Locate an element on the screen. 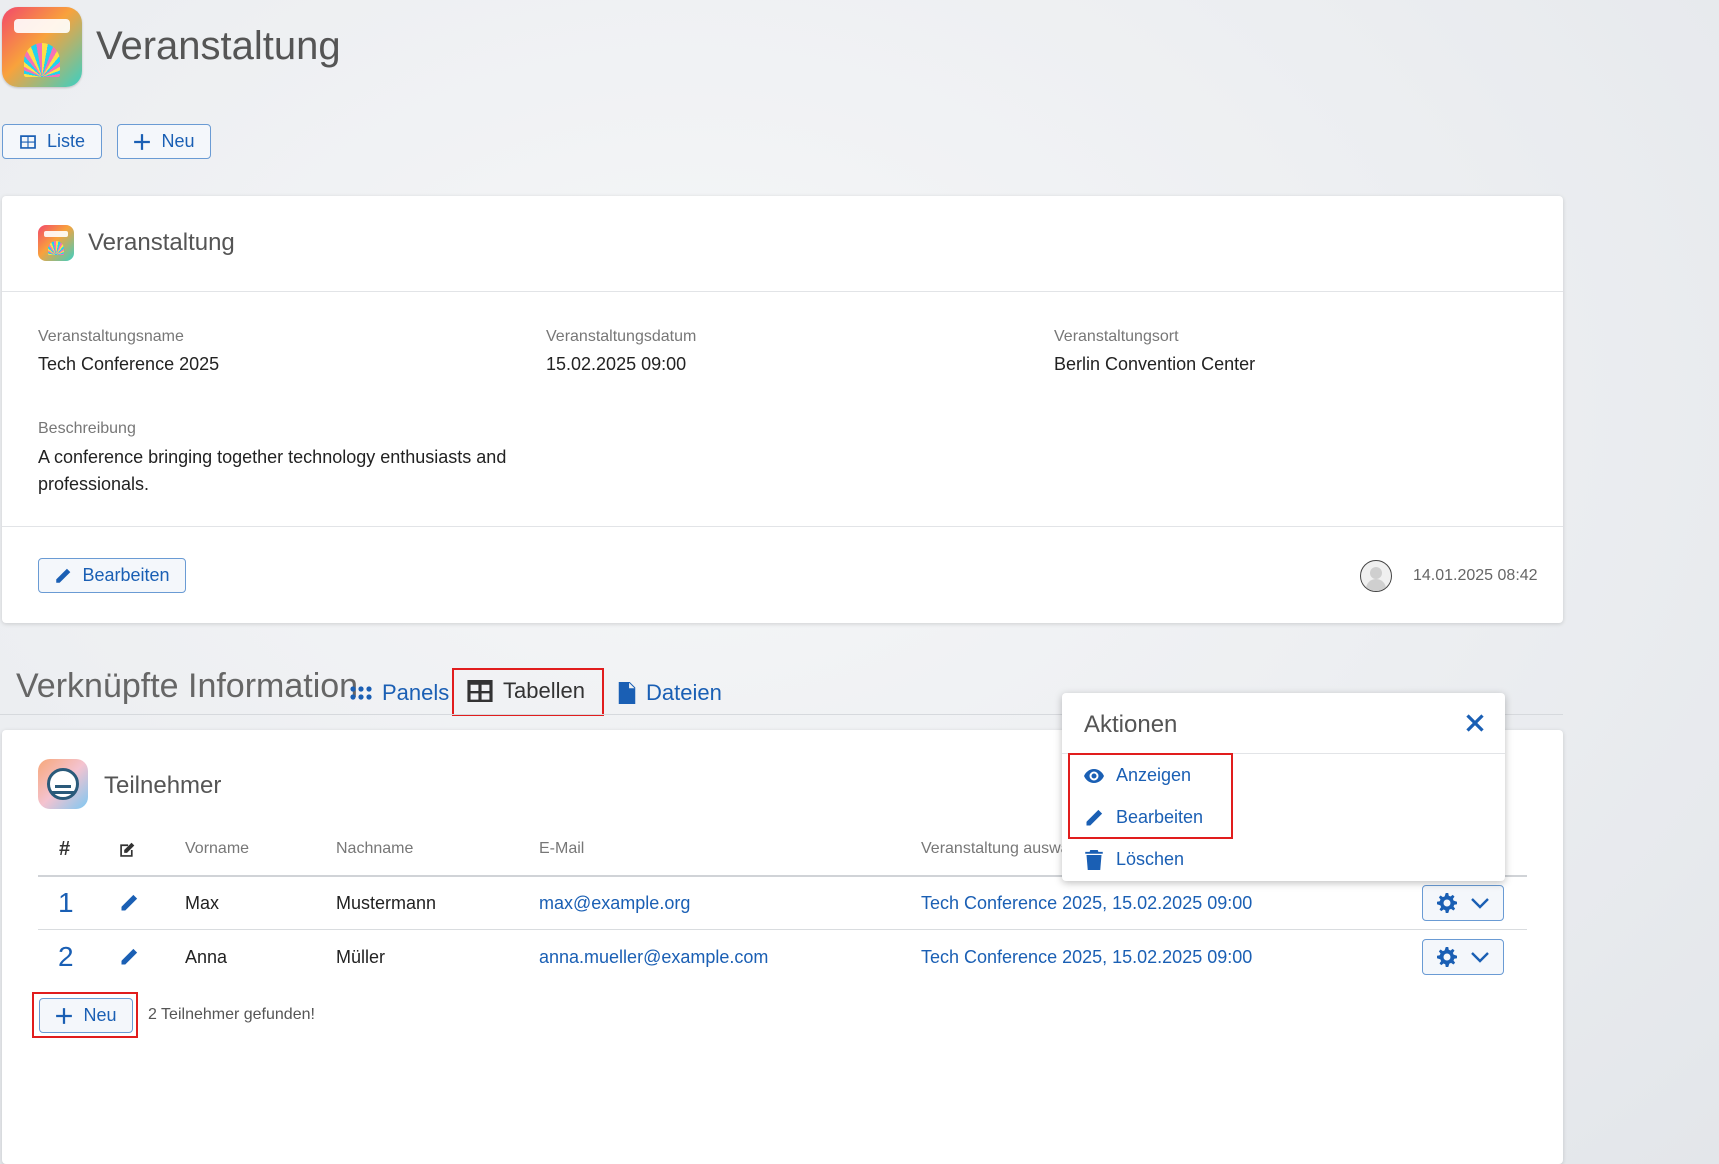 The height and width of the screenshot is (1164, 1719). tab-panels: Panels is located at coordinates (399, 693).